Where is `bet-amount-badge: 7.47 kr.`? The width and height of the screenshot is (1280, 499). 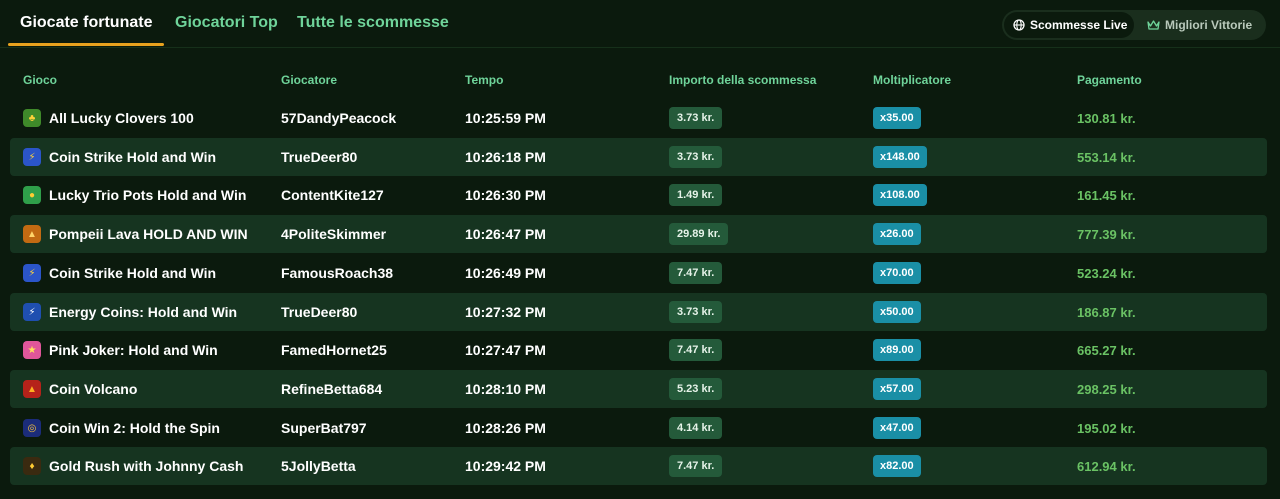 bet-amount-badge: 7.47 kr. is located at coordinates (696, 466).